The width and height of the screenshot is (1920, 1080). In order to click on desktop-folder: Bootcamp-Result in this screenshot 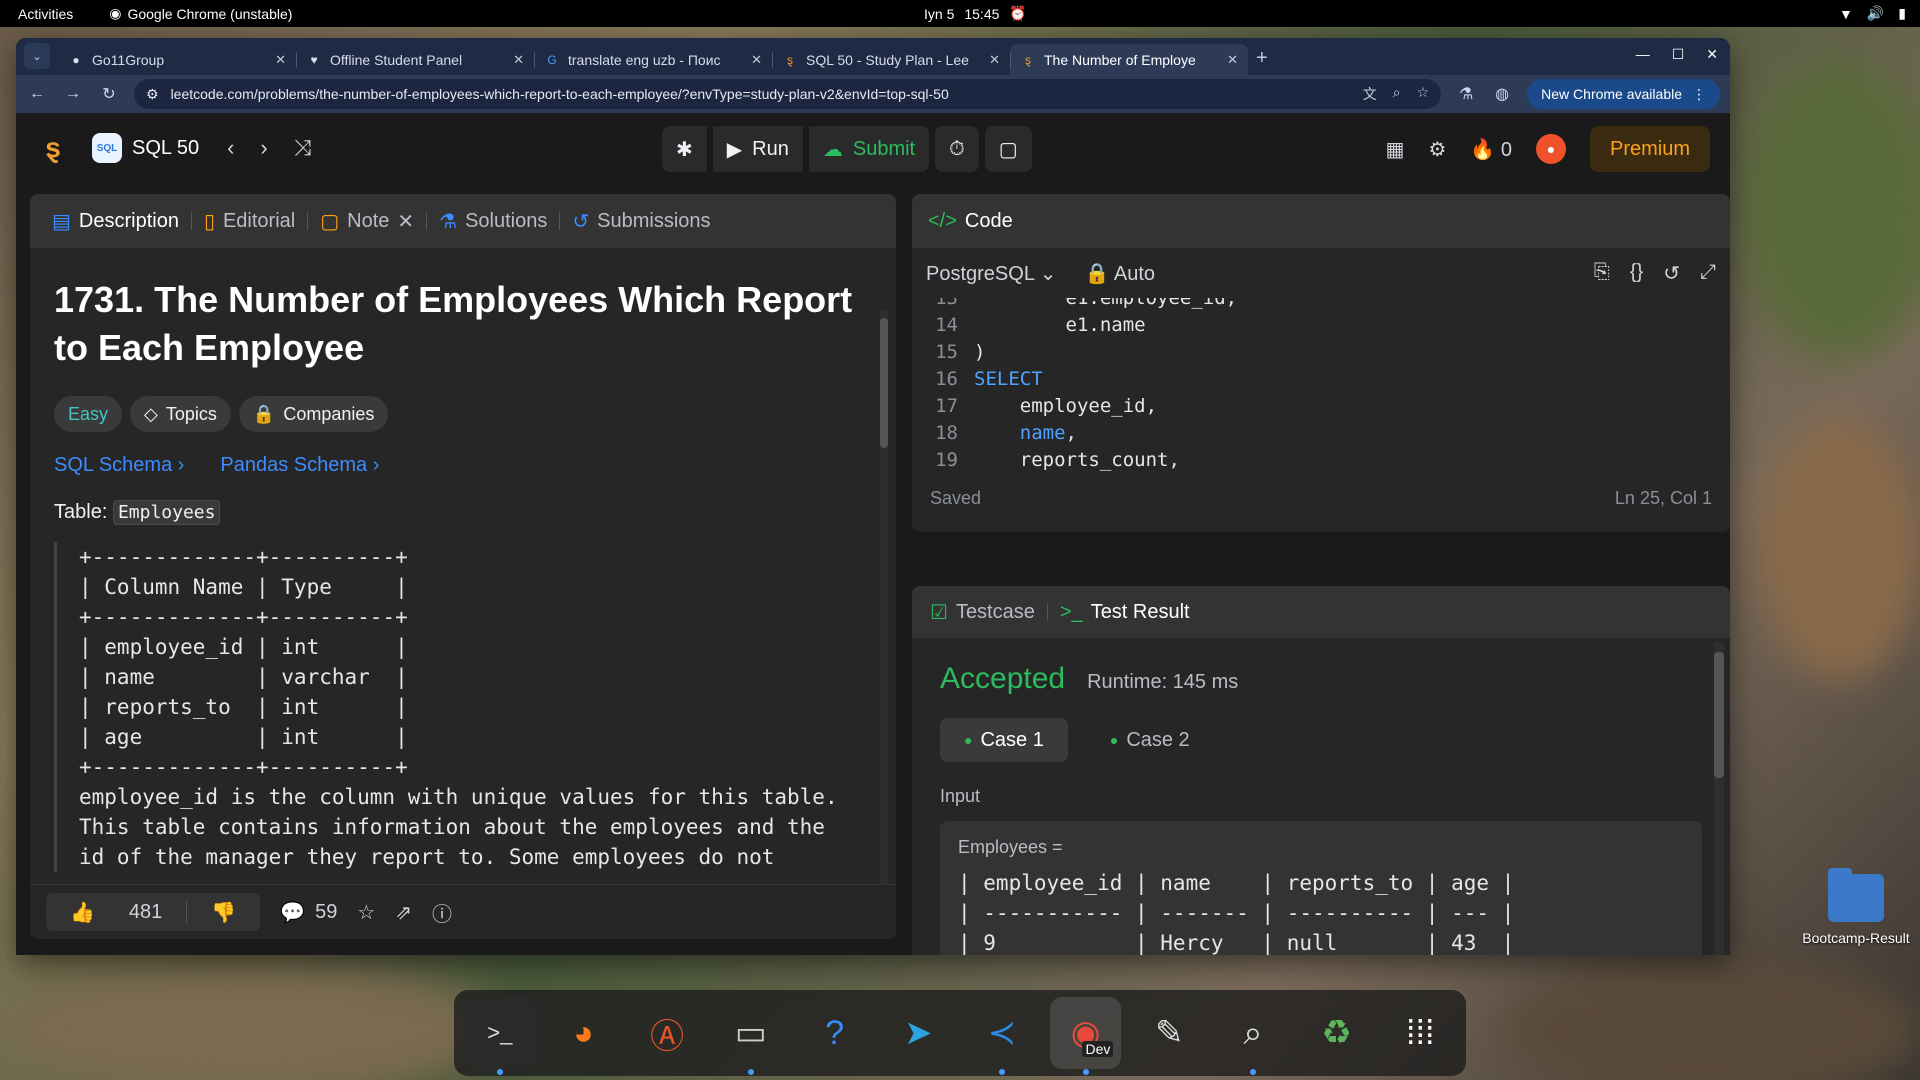, I will do `click(1856, 907)`.